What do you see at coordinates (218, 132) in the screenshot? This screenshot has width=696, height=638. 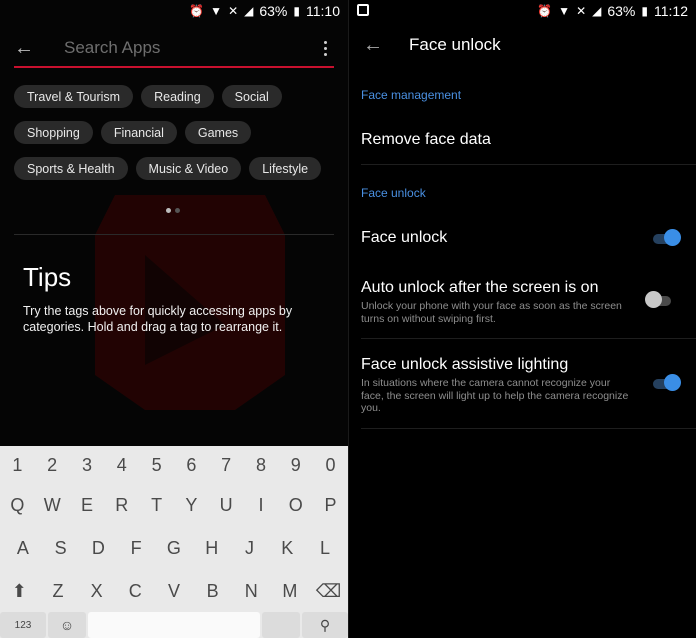 I see `chip-games: Games` at bounding box center [218, 132].